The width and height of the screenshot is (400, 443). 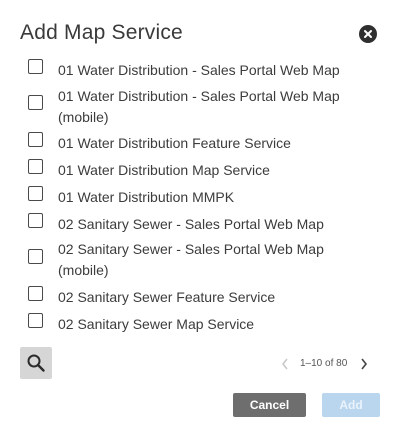 I want to click on service-label: 02 Sanitary Sewer Map Service, so click(x=156, y=324).